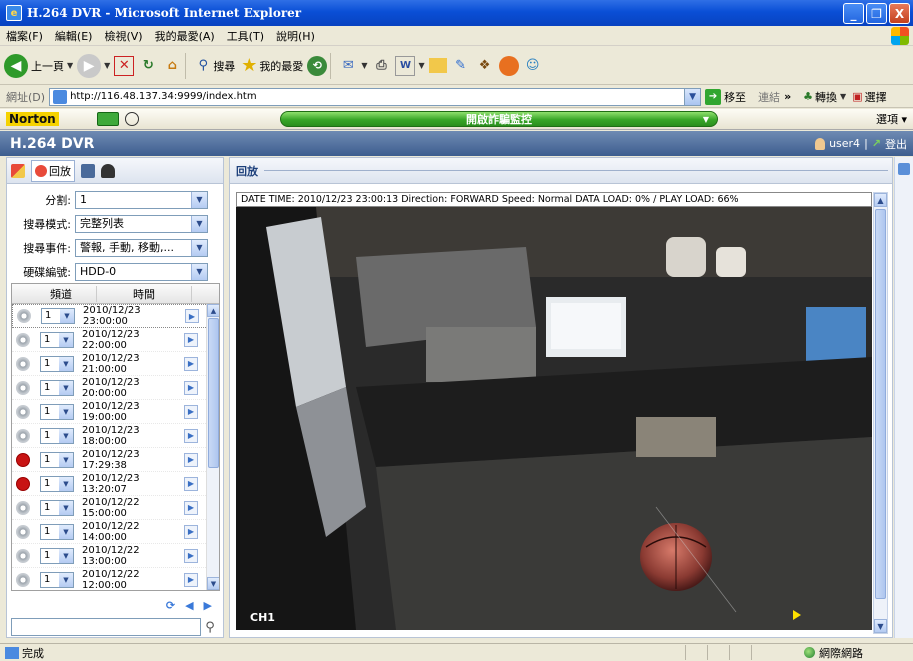 The height and width of the screenshot is (661, 913). What do you see at coordinates (876, 143) in the screenshot?
I see `logout-icon: ↗` at bounding box center [876, 143].